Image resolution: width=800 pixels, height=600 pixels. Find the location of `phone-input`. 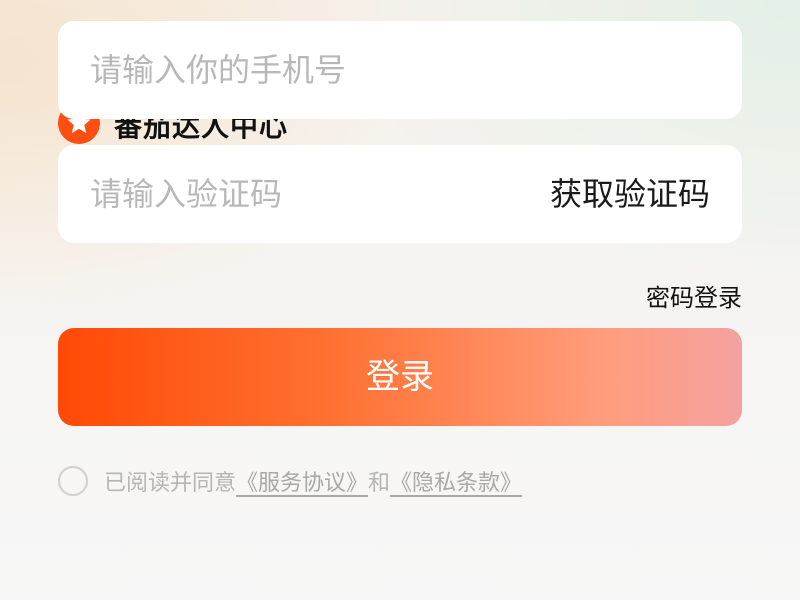

phone-input is located at coordinates (400, 70).